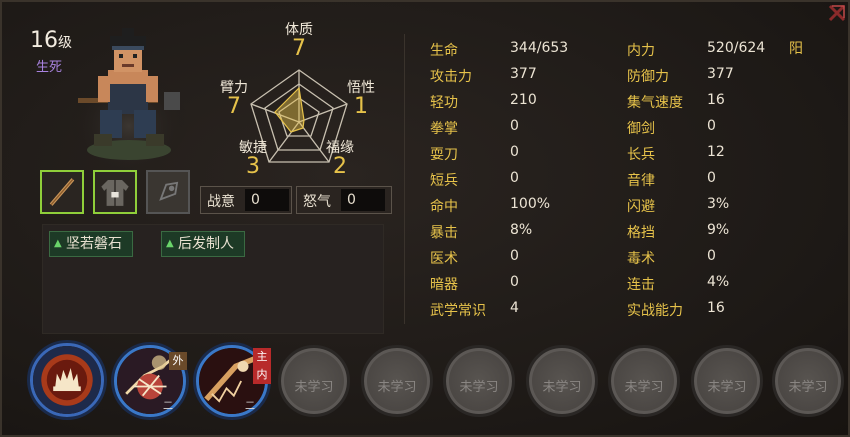  I want to click on robe-icon, so click(115, 193).